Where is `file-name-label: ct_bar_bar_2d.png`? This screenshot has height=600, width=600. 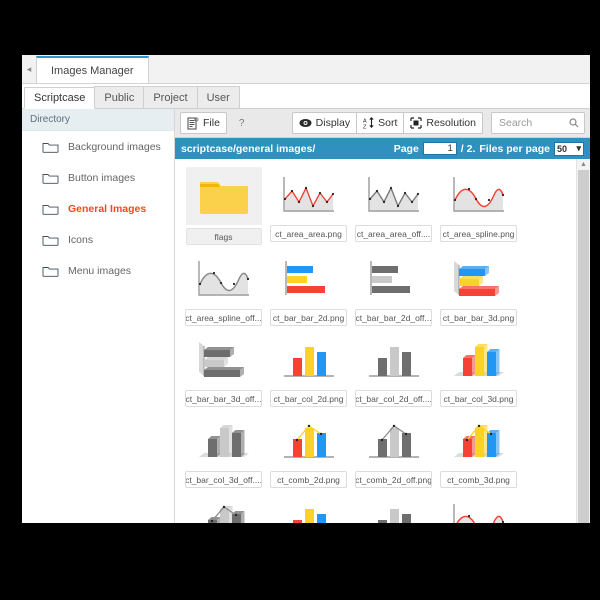
file-name-label: ct_bar_bar_2d.png is located at coordinates (308, 317).